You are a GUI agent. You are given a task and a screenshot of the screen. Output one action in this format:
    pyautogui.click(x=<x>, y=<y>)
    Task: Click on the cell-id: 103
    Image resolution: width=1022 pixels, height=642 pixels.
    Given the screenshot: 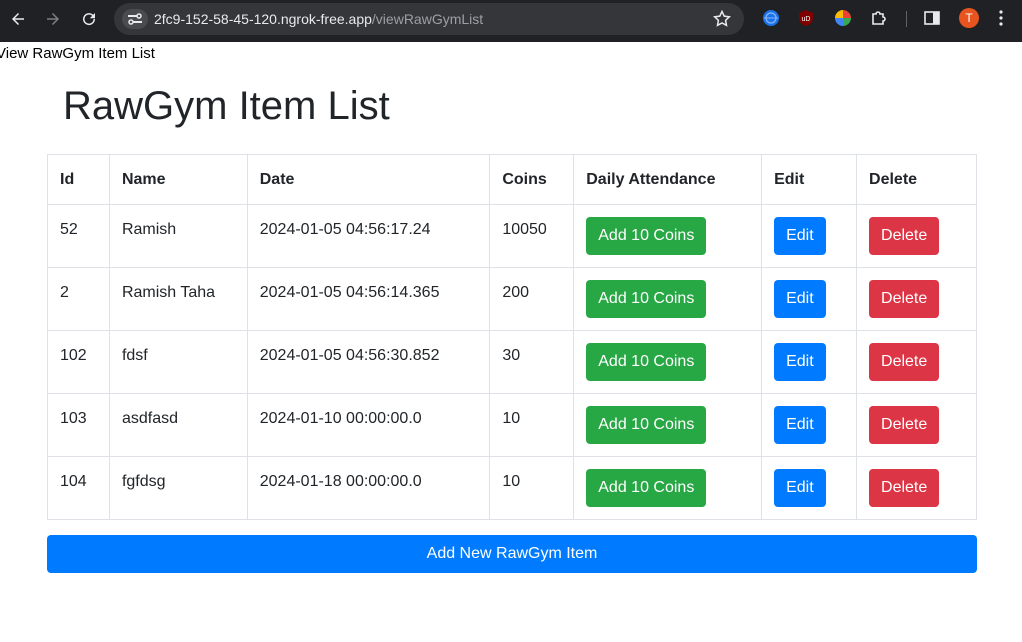 What is the action you would take?
    pyautogui.click(x=78, y=425)
    